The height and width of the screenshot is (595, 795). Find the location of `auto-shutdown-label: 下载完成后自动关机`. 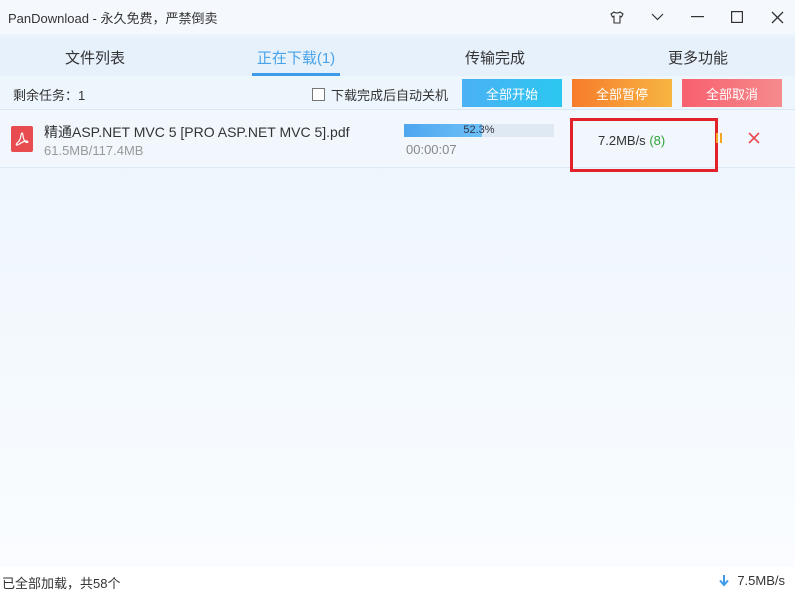

auto-shutdown-label: 下载完成后自动关机 is located at coordinates (390, 95).